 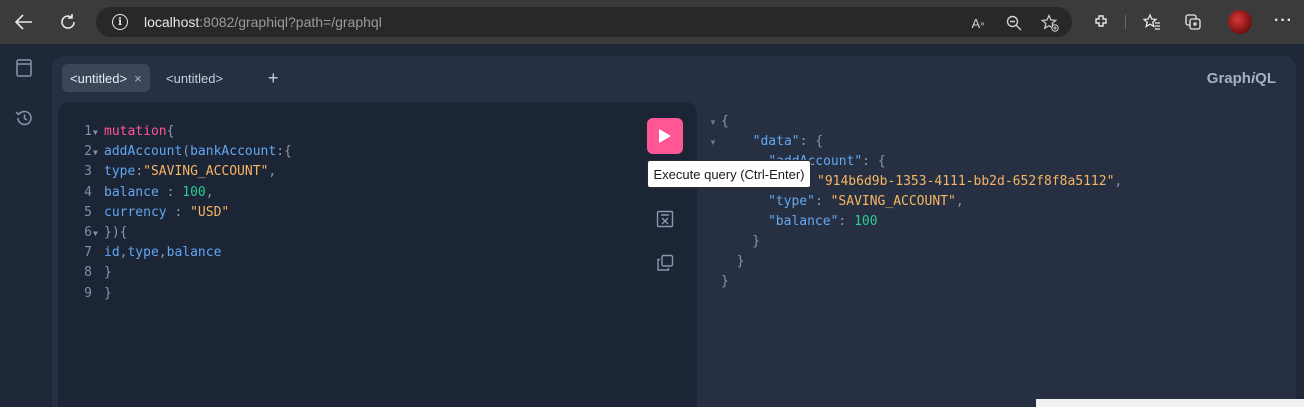 I want to click on refresh-icon, so click(x=68, y=22).